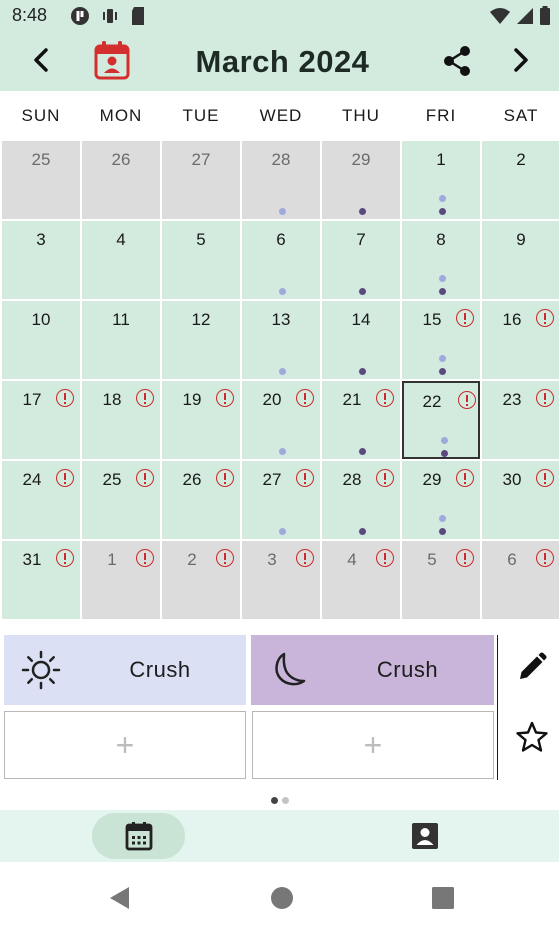 Image resolution: width=559 pixels, height=932 pixels. Describe the element at coordinates (361, 420) in the screenshot. I see `day-cell: 21` at that location.